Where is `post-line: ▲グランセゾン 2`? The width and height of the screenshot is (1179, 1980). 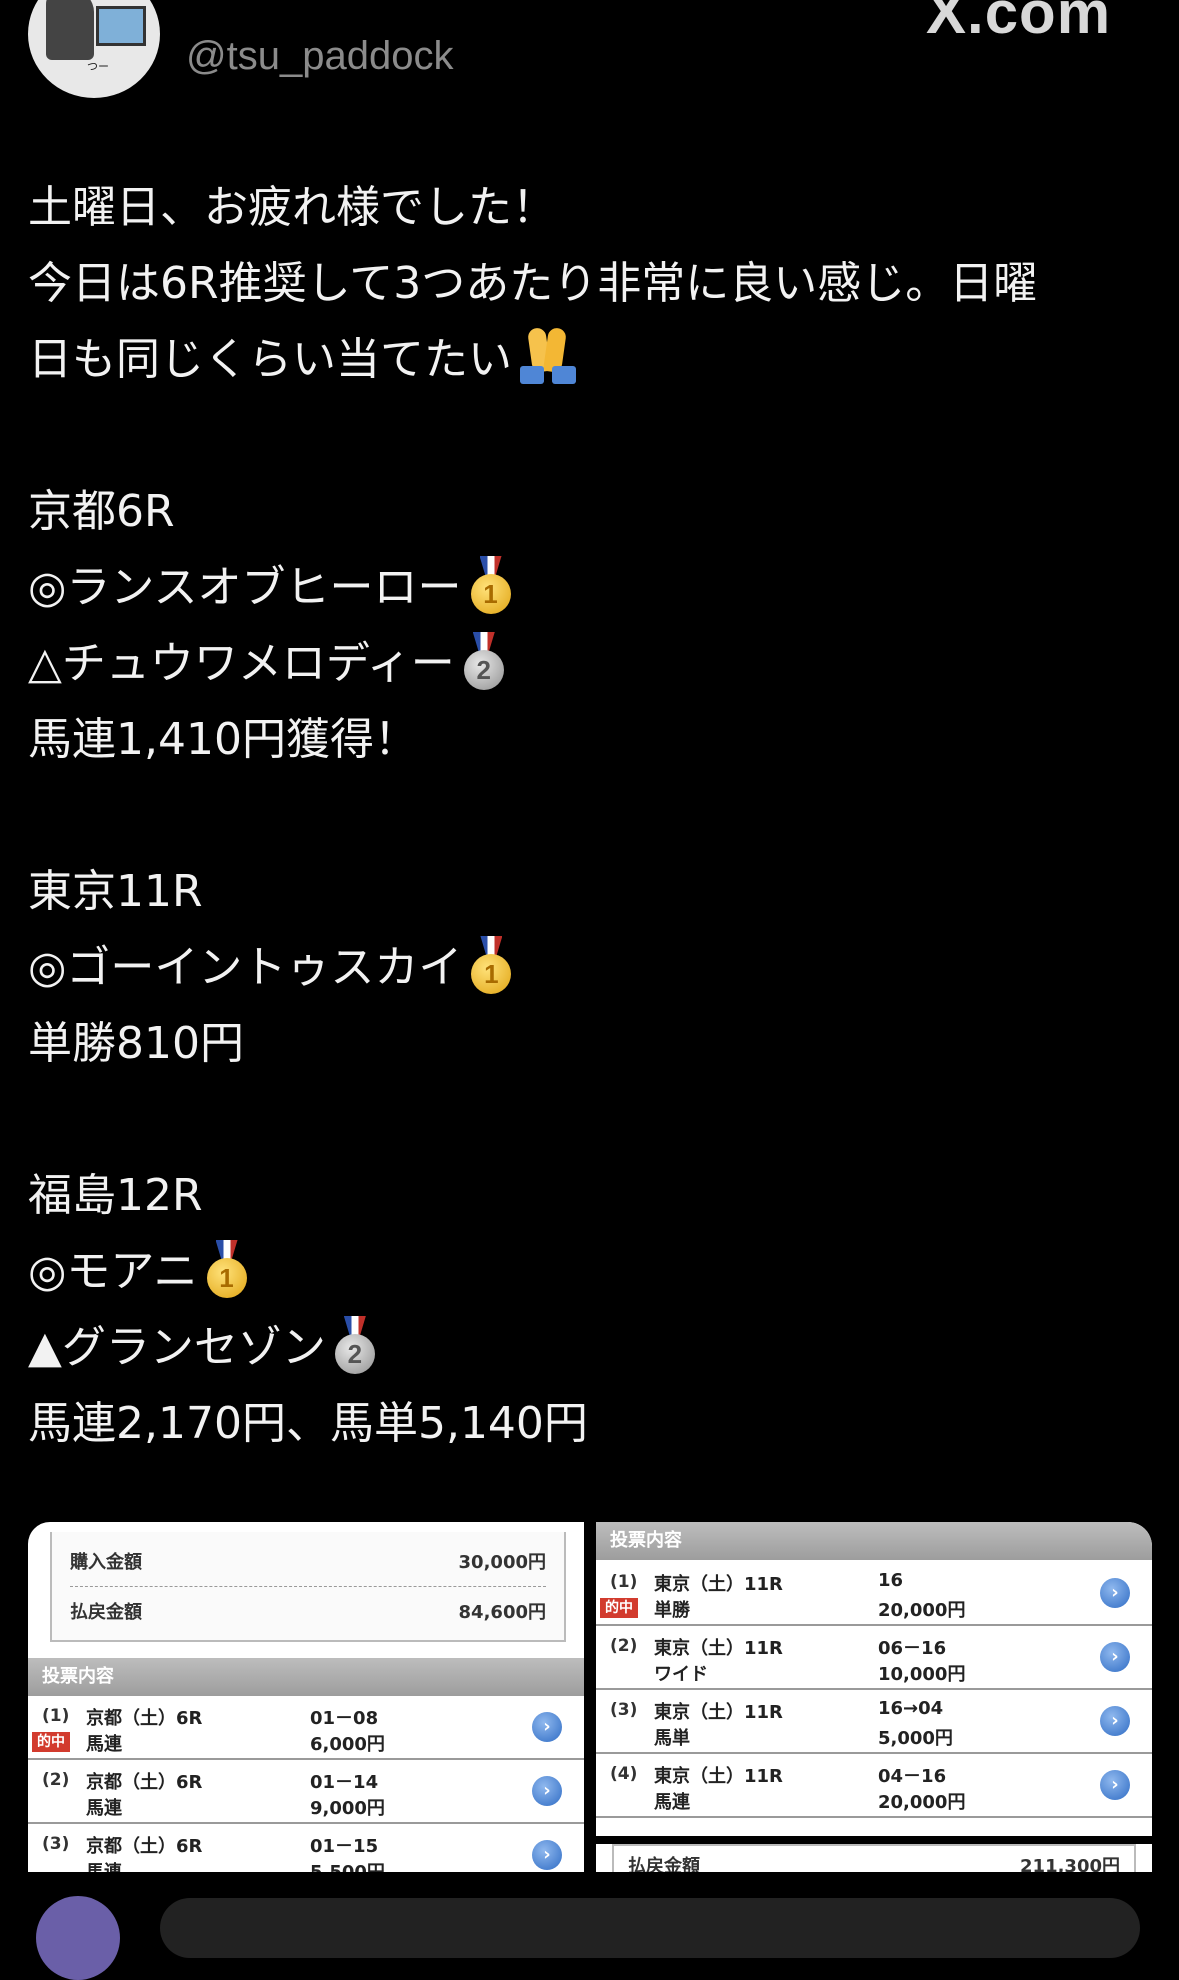
post-line: ▲グランセゾン 2 is located at coordinates (590, 1348).